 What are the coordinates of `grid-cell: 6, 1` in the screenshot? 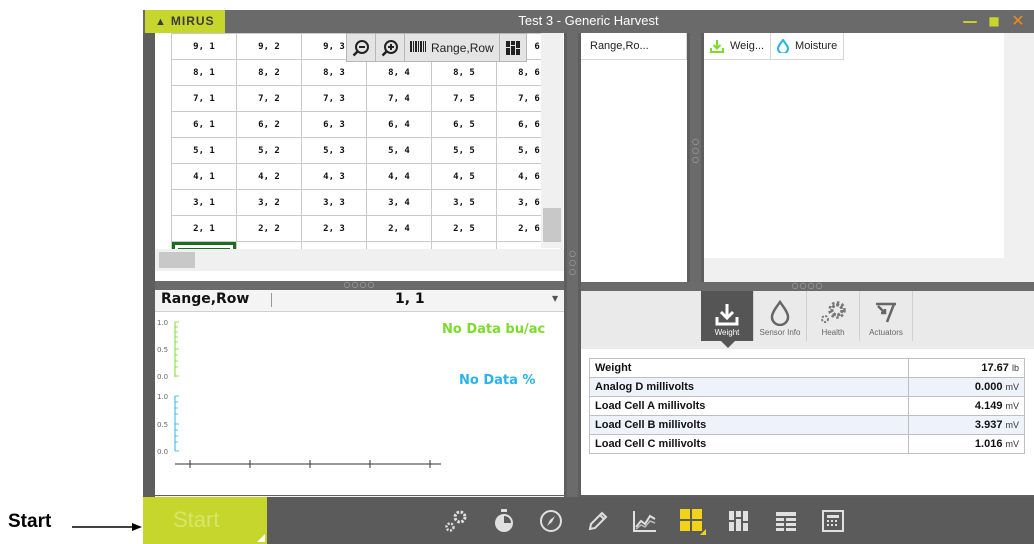 It's located at (204, 124).